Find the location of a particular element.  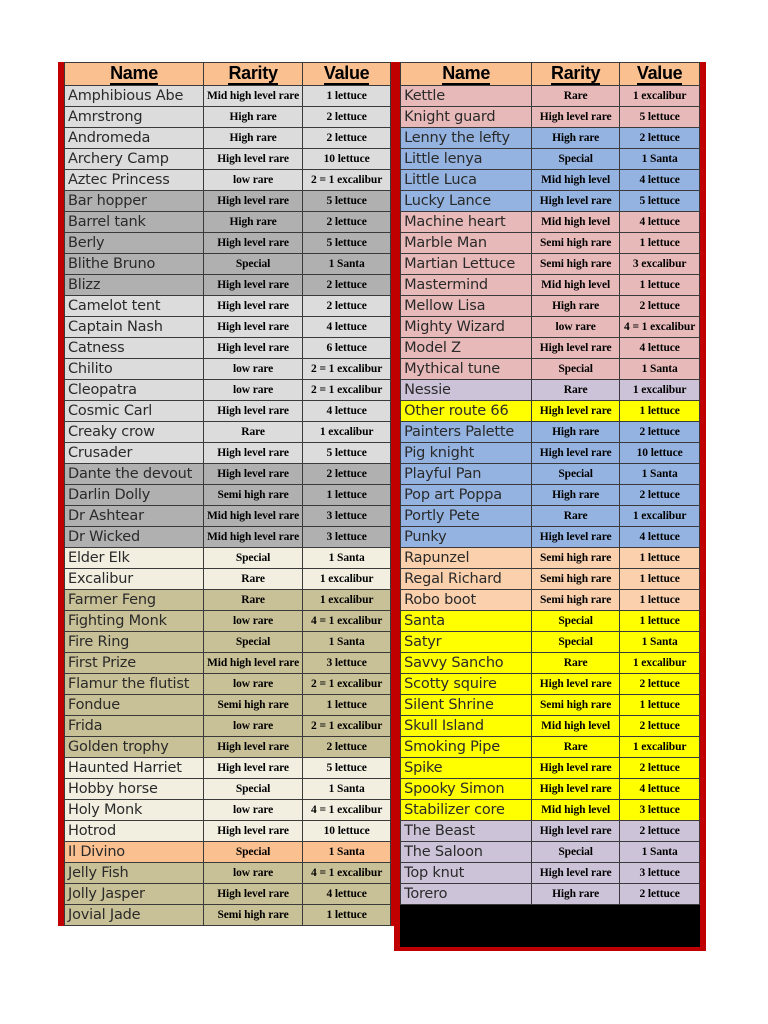

cell-name: Barrel tank is located at coordinates (134, 222).